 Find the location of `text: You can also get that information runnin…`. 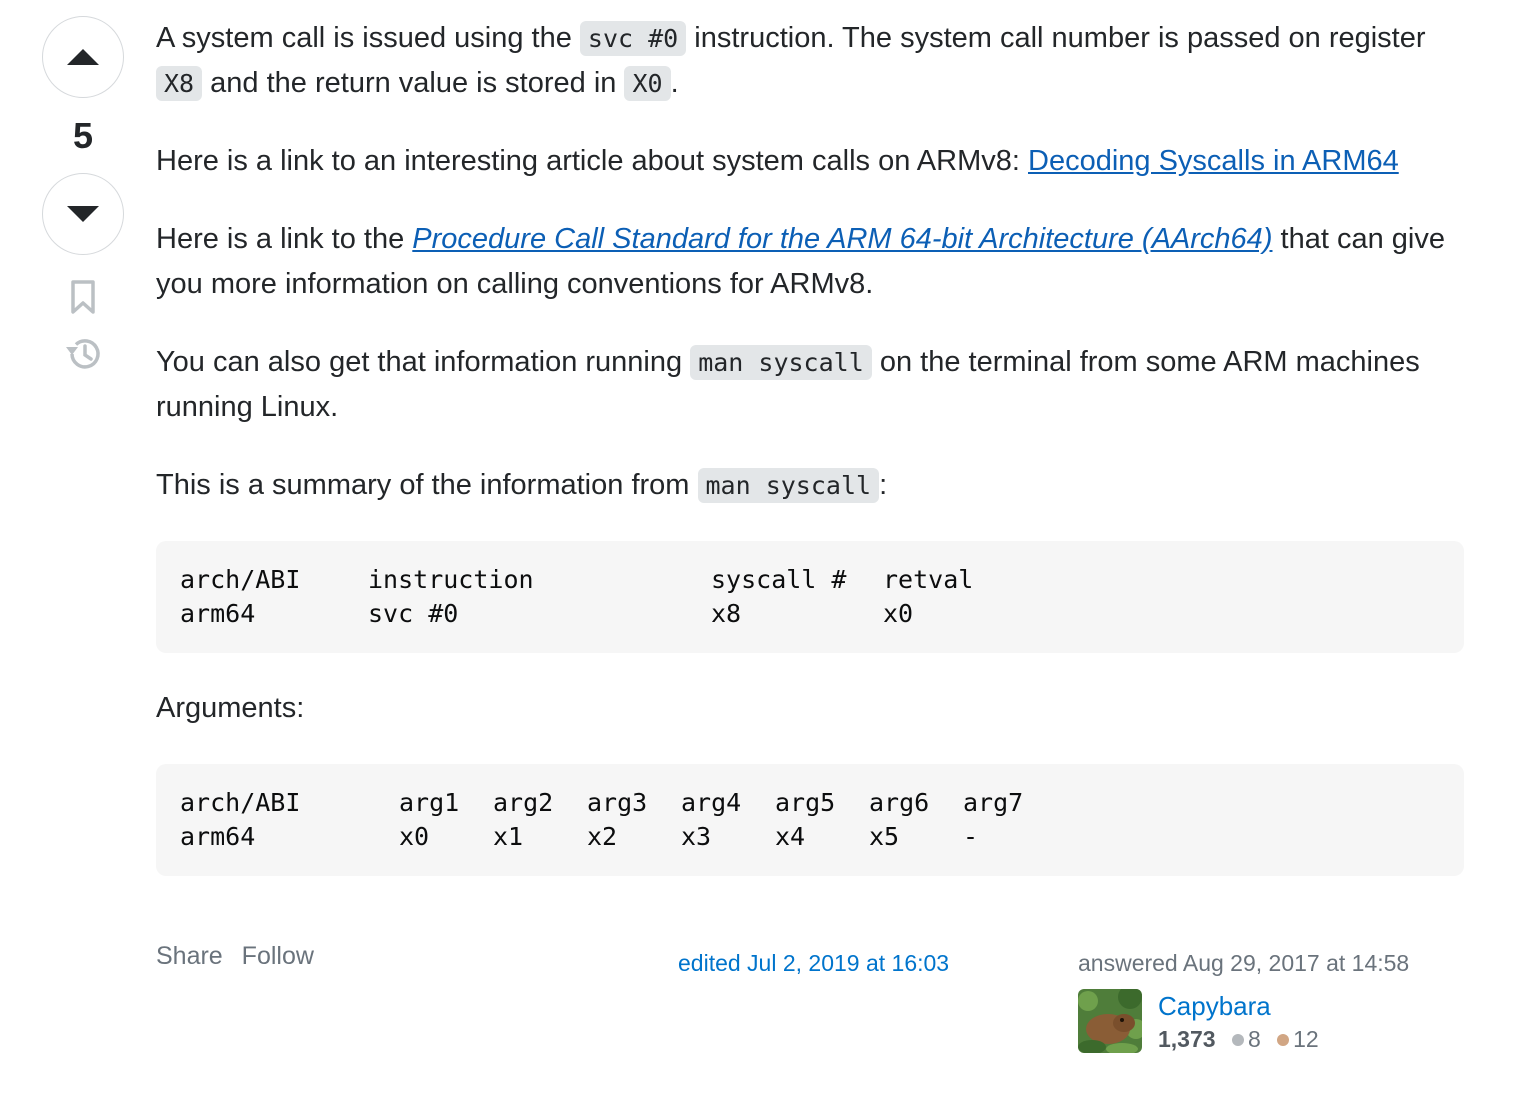

text: You can also get that information runnin… is located at coordinates (423, 362).